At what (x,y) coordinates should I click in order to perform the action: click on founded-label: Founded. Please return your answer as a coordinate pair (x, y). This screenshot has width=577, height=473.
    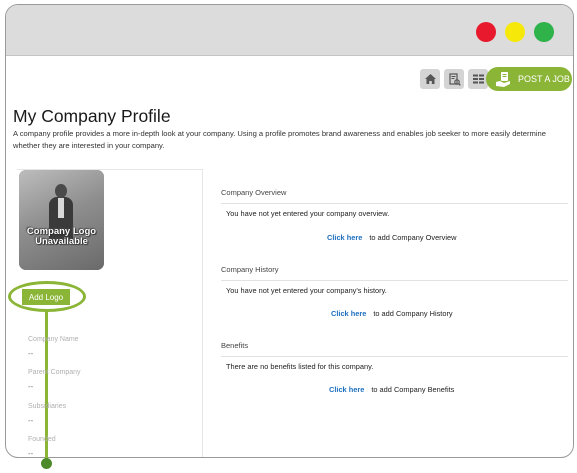
    Looking at the image, I should click on (42, 439).